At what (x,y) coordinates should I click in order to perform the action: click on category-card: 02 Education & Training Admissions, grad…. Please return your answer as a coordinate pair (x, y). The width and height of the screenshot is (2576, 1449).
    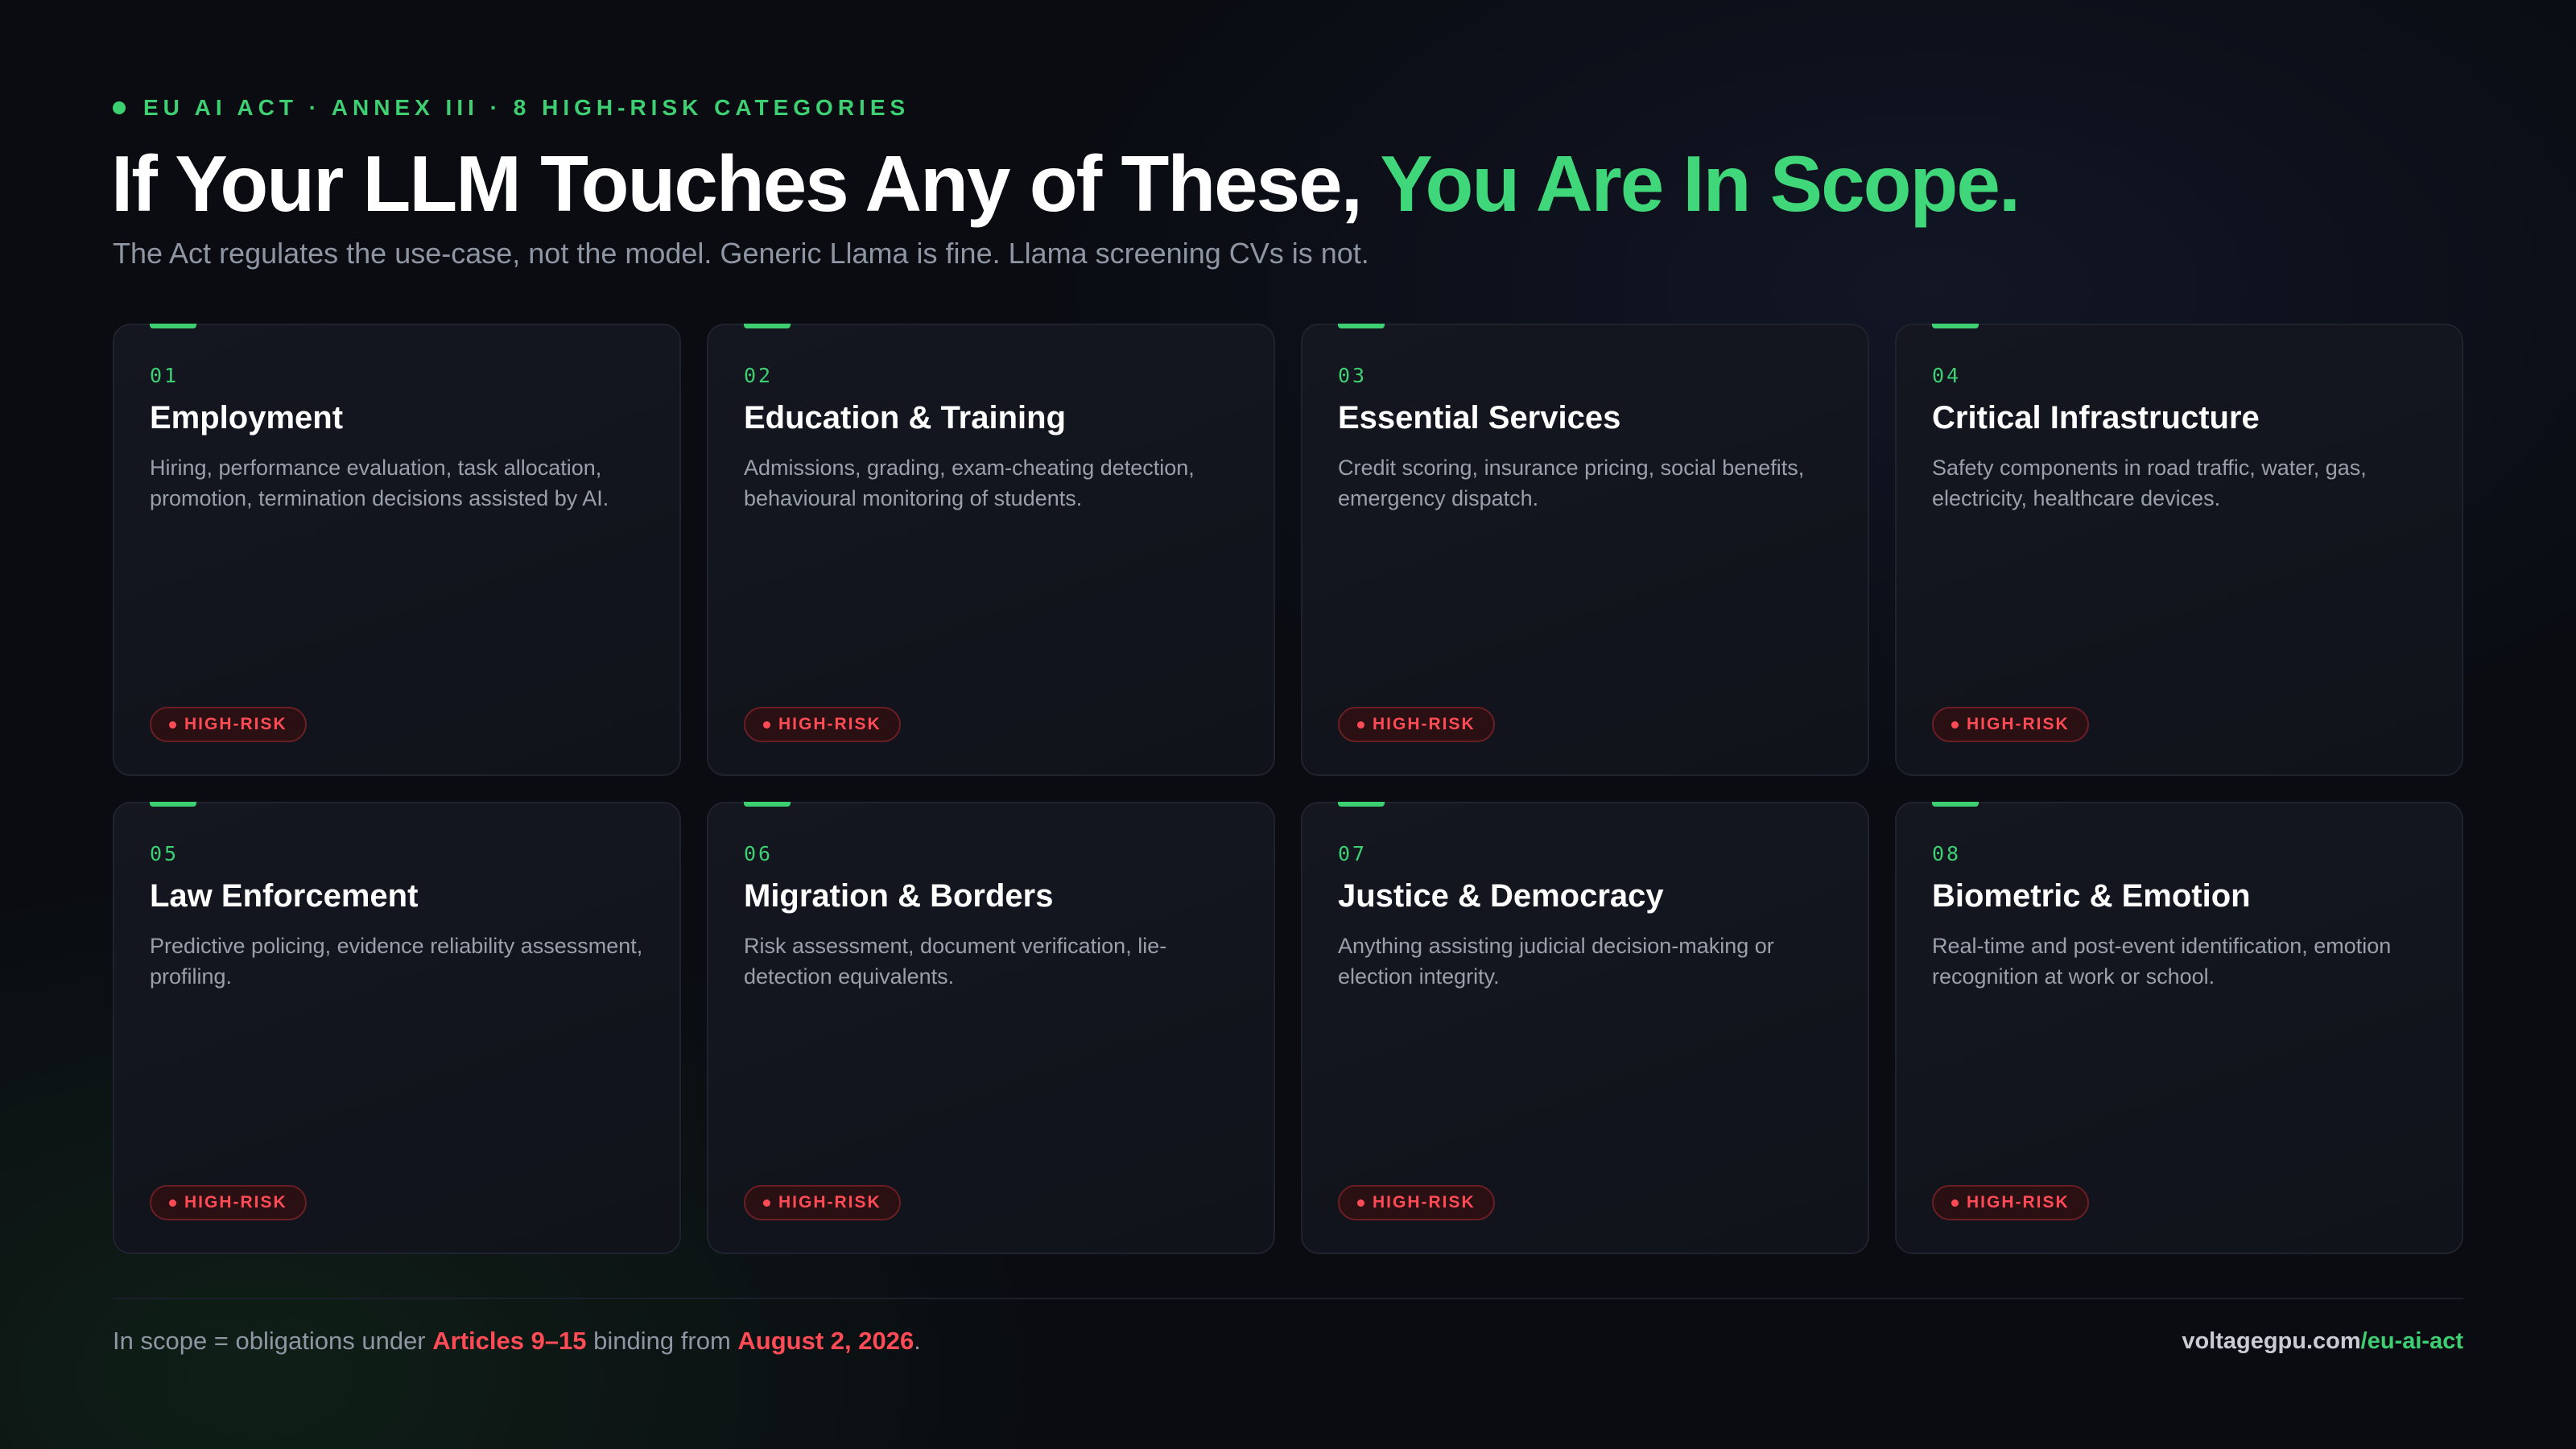
    Looking at the image, I should click on (991, 550).